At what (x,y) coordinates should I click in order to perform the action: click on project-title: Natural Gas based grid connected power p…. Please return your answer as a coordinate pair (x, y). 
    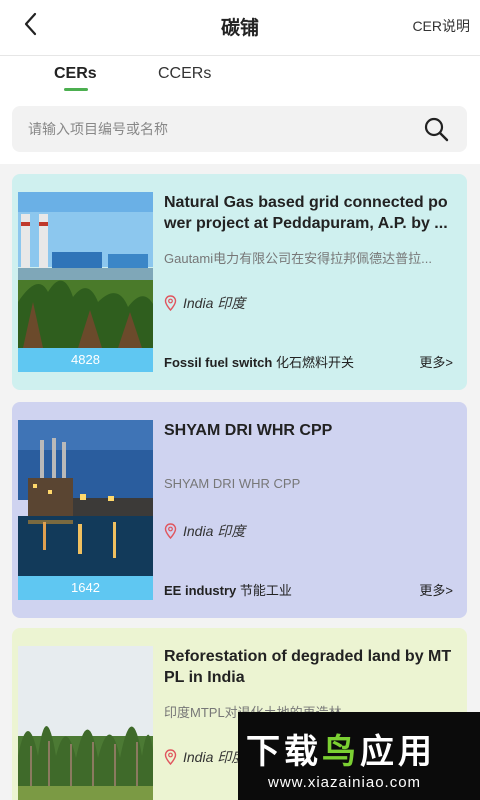
    Looking at the image, I should click on (306, 213).